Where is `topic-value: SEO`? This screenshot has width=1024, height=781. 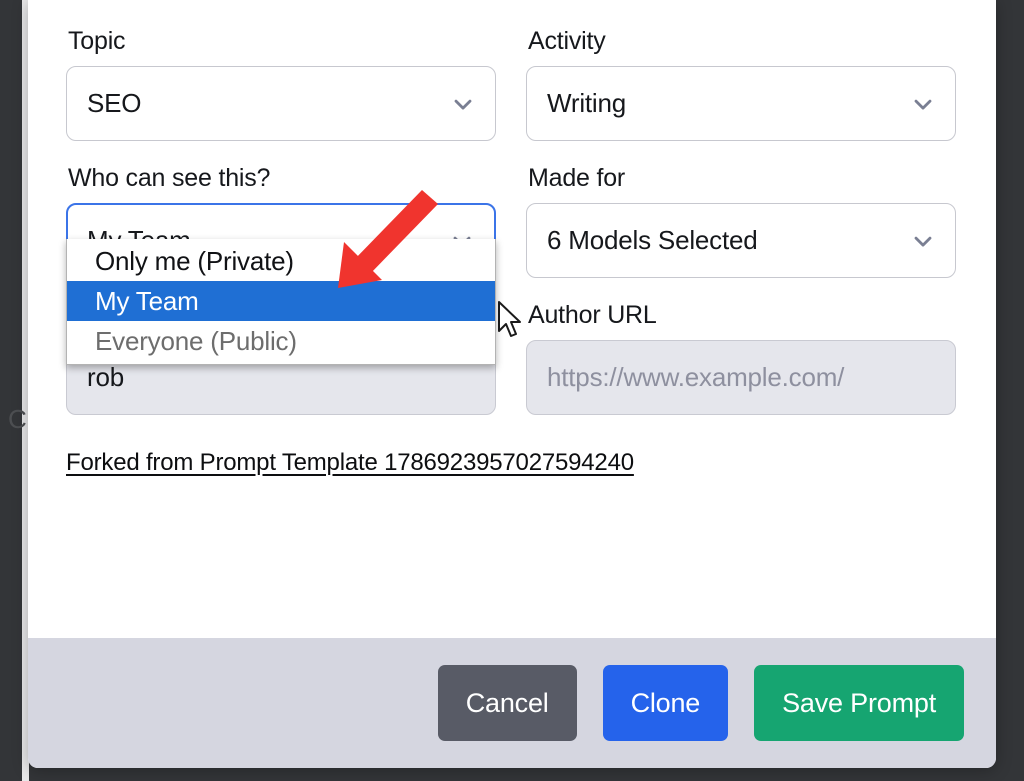 topic-value: SEO is located at coordinates (114, 103).